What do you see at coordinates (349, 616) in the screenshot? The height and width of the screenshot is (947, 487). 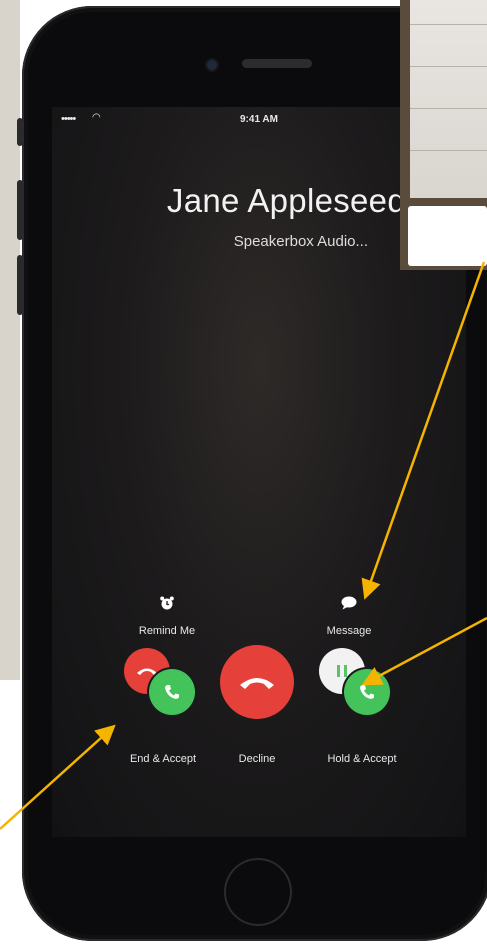 I see `message-button: Message` at bounding box center [349, 616].